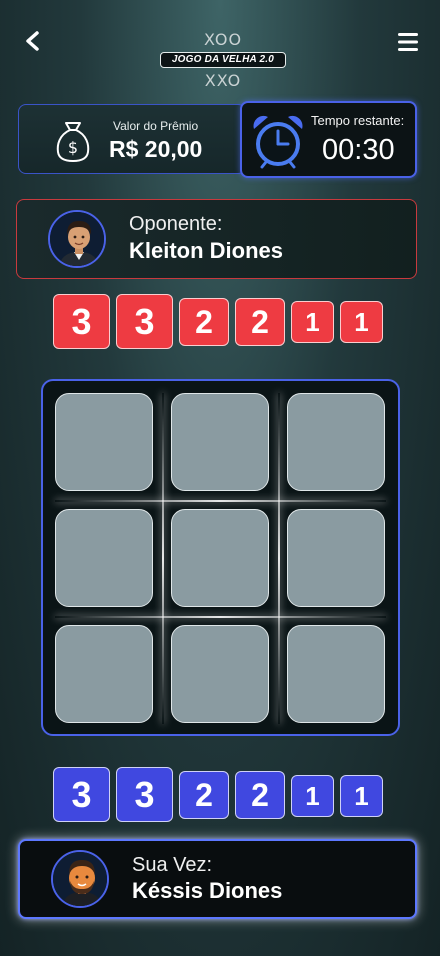 The height and width of the screenshot is (956, 440). I want to click on opponent-avatar, so click(77, 239).